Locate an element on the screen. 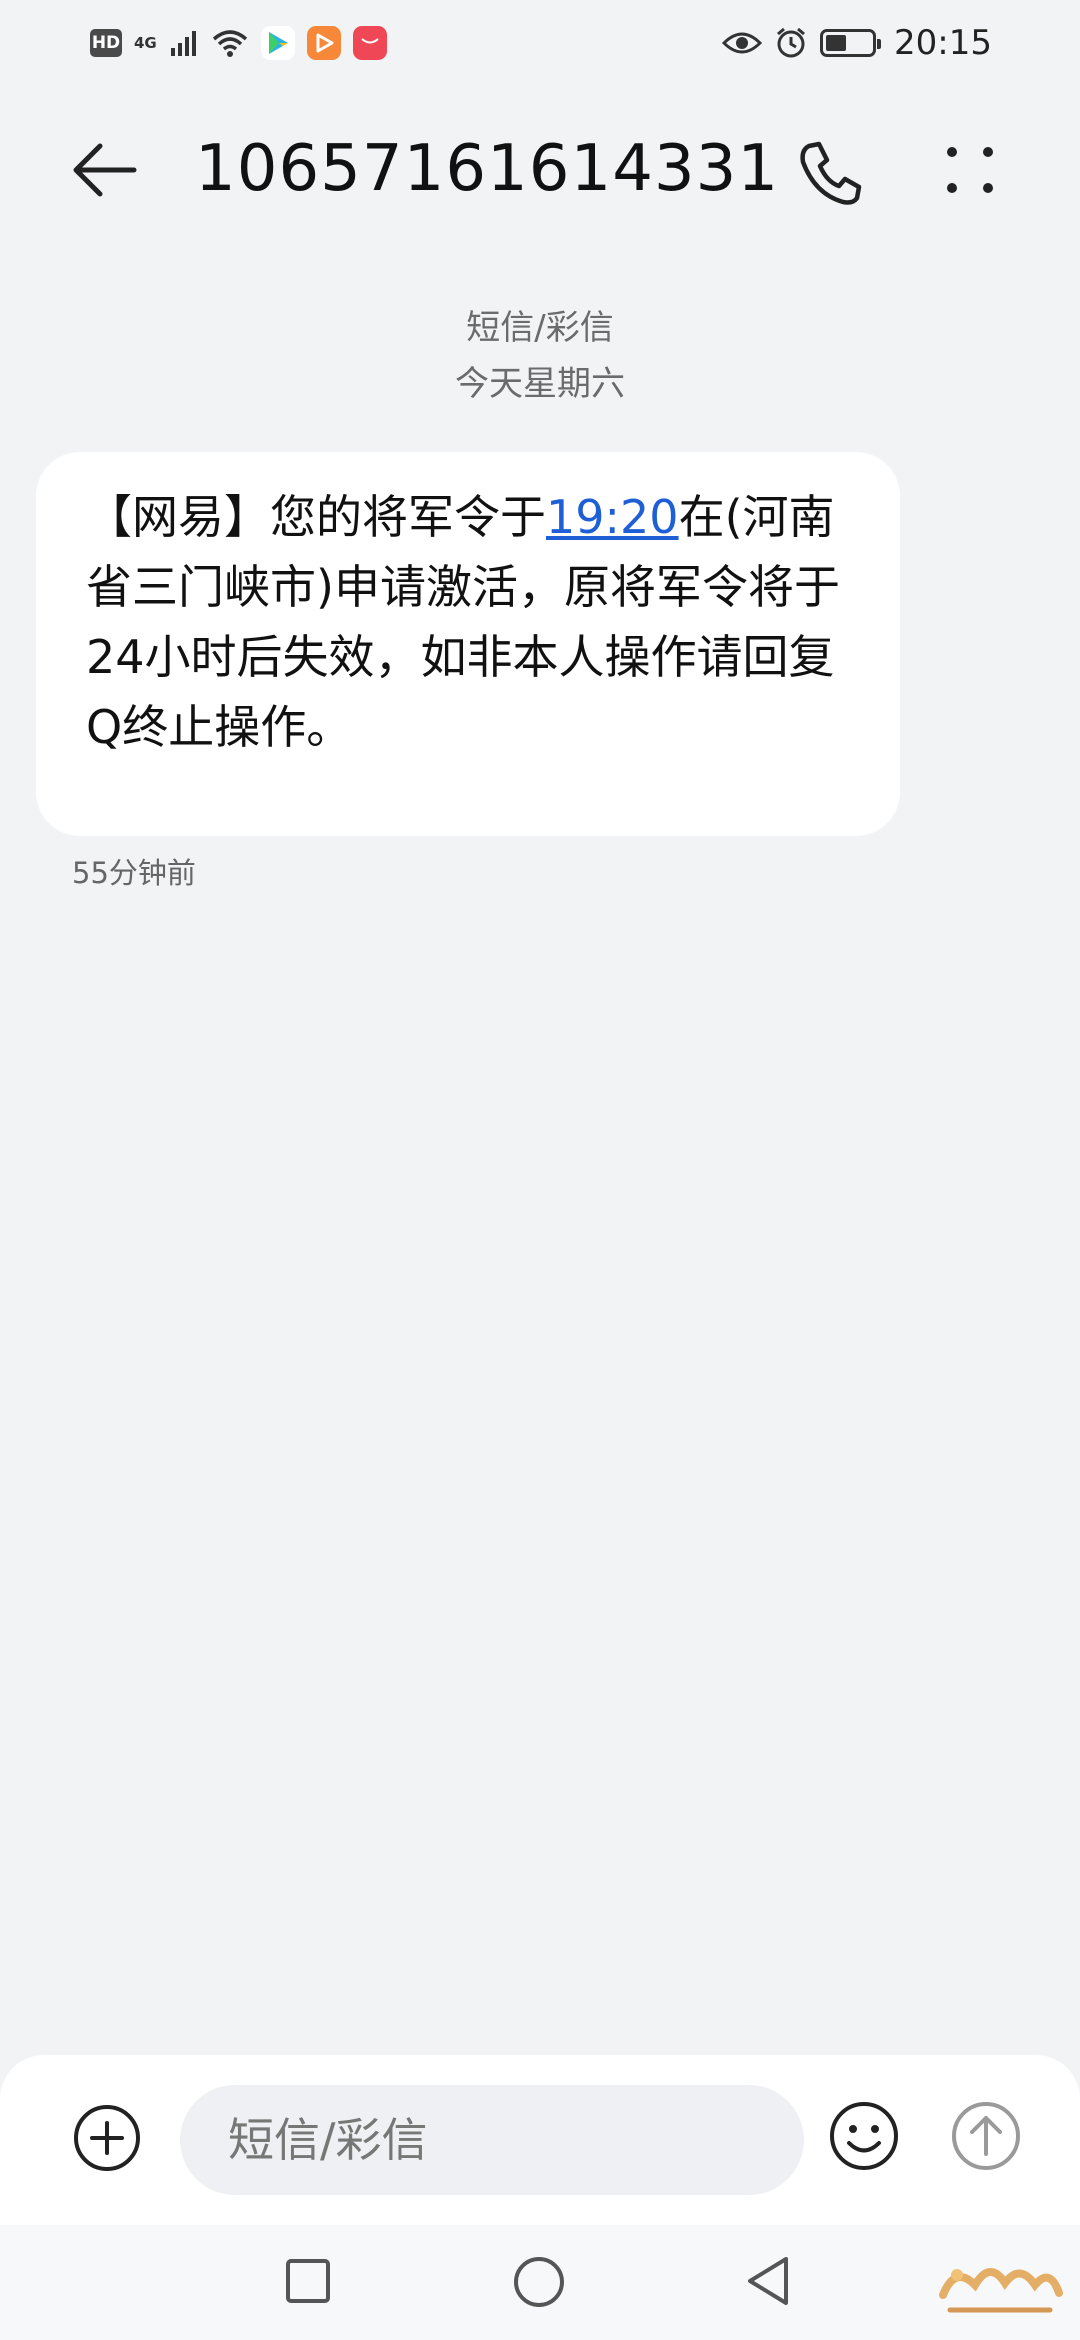  phone-icon is located at coordinates (831, 173).